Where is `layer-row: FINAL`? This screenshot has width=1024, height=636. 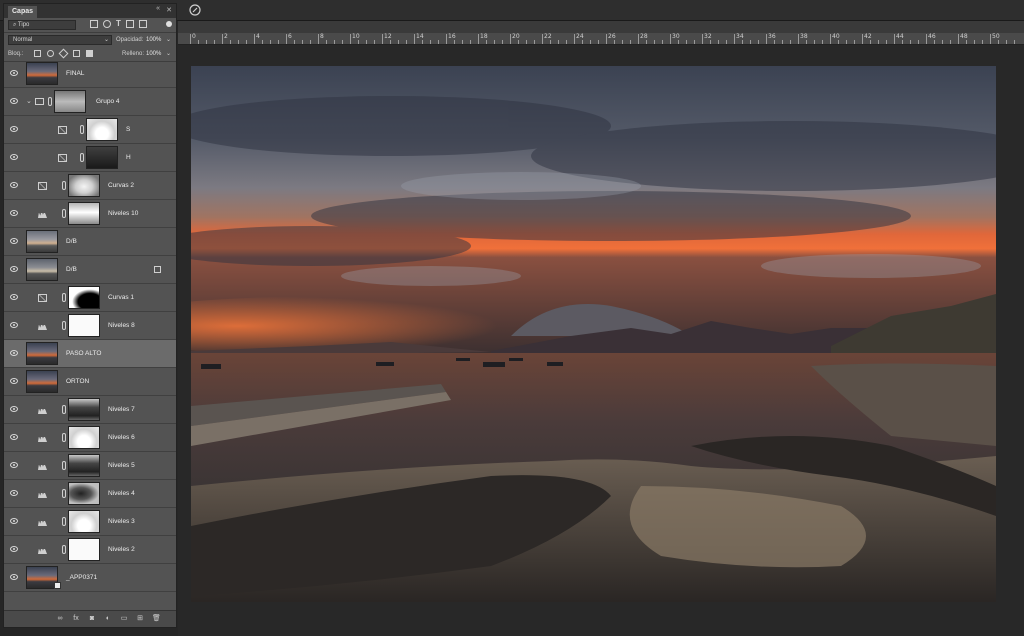
layer-row: FINAL is located at coordinates (90, 74).